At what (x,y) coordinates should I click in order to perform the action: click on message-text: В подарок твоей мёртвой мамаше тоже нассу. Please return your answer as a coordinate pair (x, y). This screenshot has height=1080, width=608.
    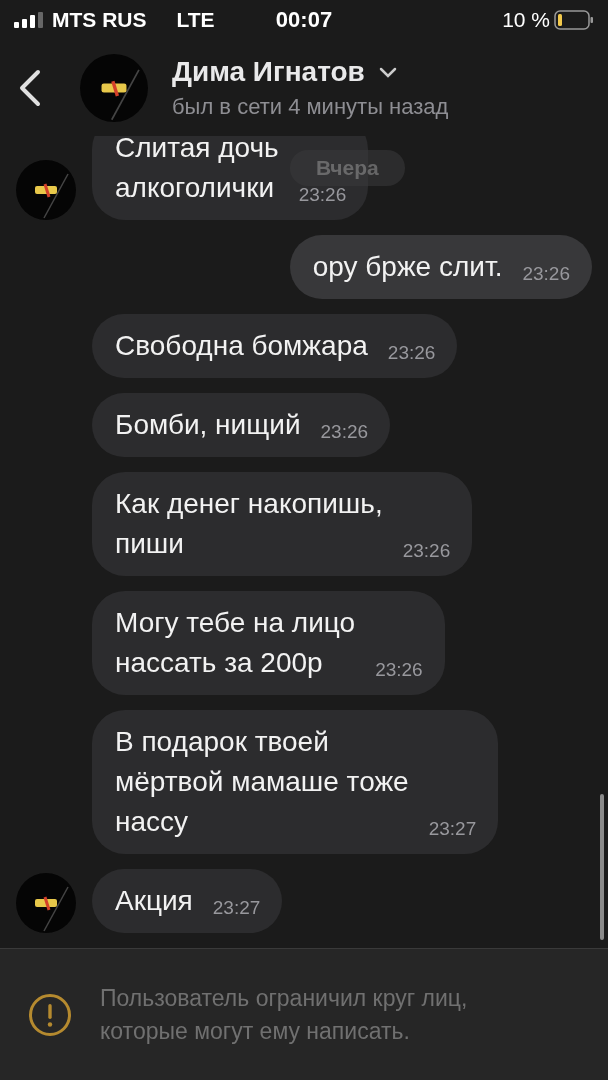
    Looking at the image, I should click on (262, 782).